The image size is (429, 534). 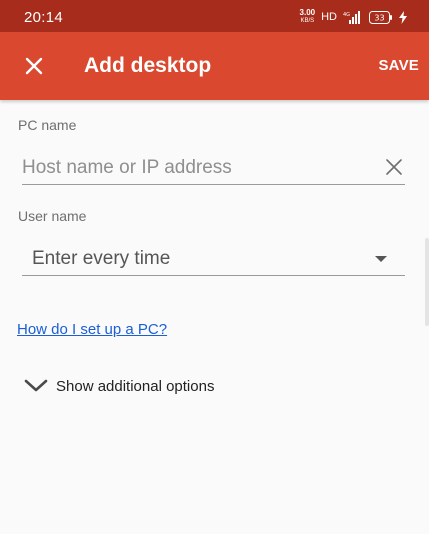 What do you see at coordinates (329, 17) in the screenshot?
I see `hd-label: HD` at bounding box center [329, 17].